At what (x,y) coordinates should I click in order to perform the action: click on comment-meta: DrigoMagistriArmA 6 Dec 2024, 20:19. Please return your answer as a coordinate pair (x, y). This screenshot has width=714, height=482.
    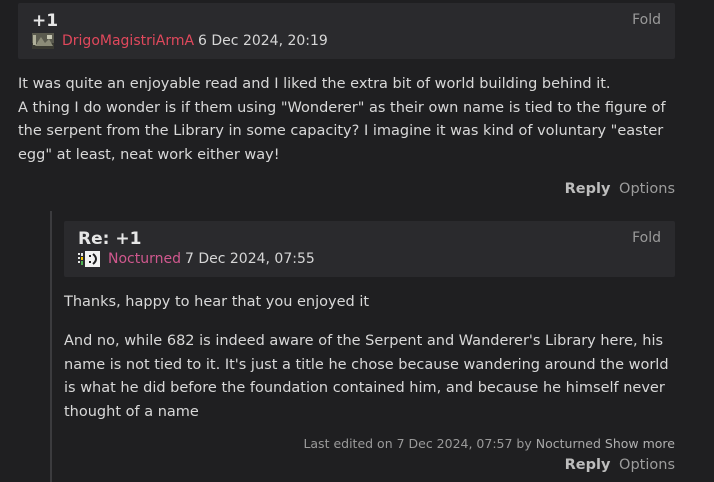
    Looking at the image, I should click on (180, 41).